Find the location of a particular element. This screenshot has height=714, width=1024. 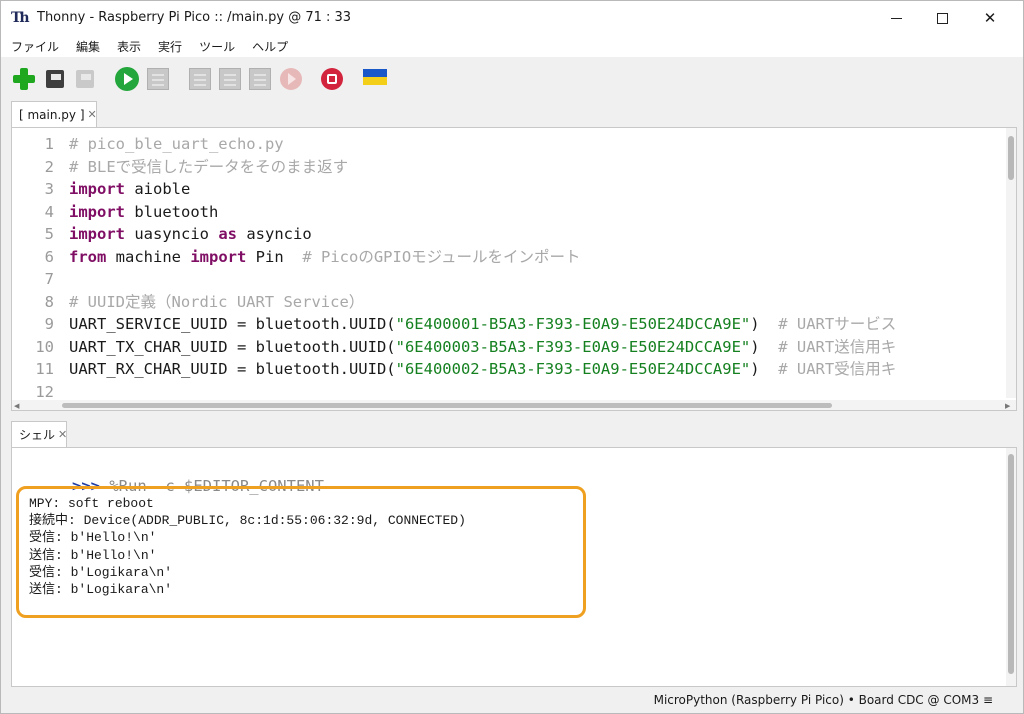

comment-token: # PicoのGPIOモジュールをインポート is located at coordinates (441, 256).